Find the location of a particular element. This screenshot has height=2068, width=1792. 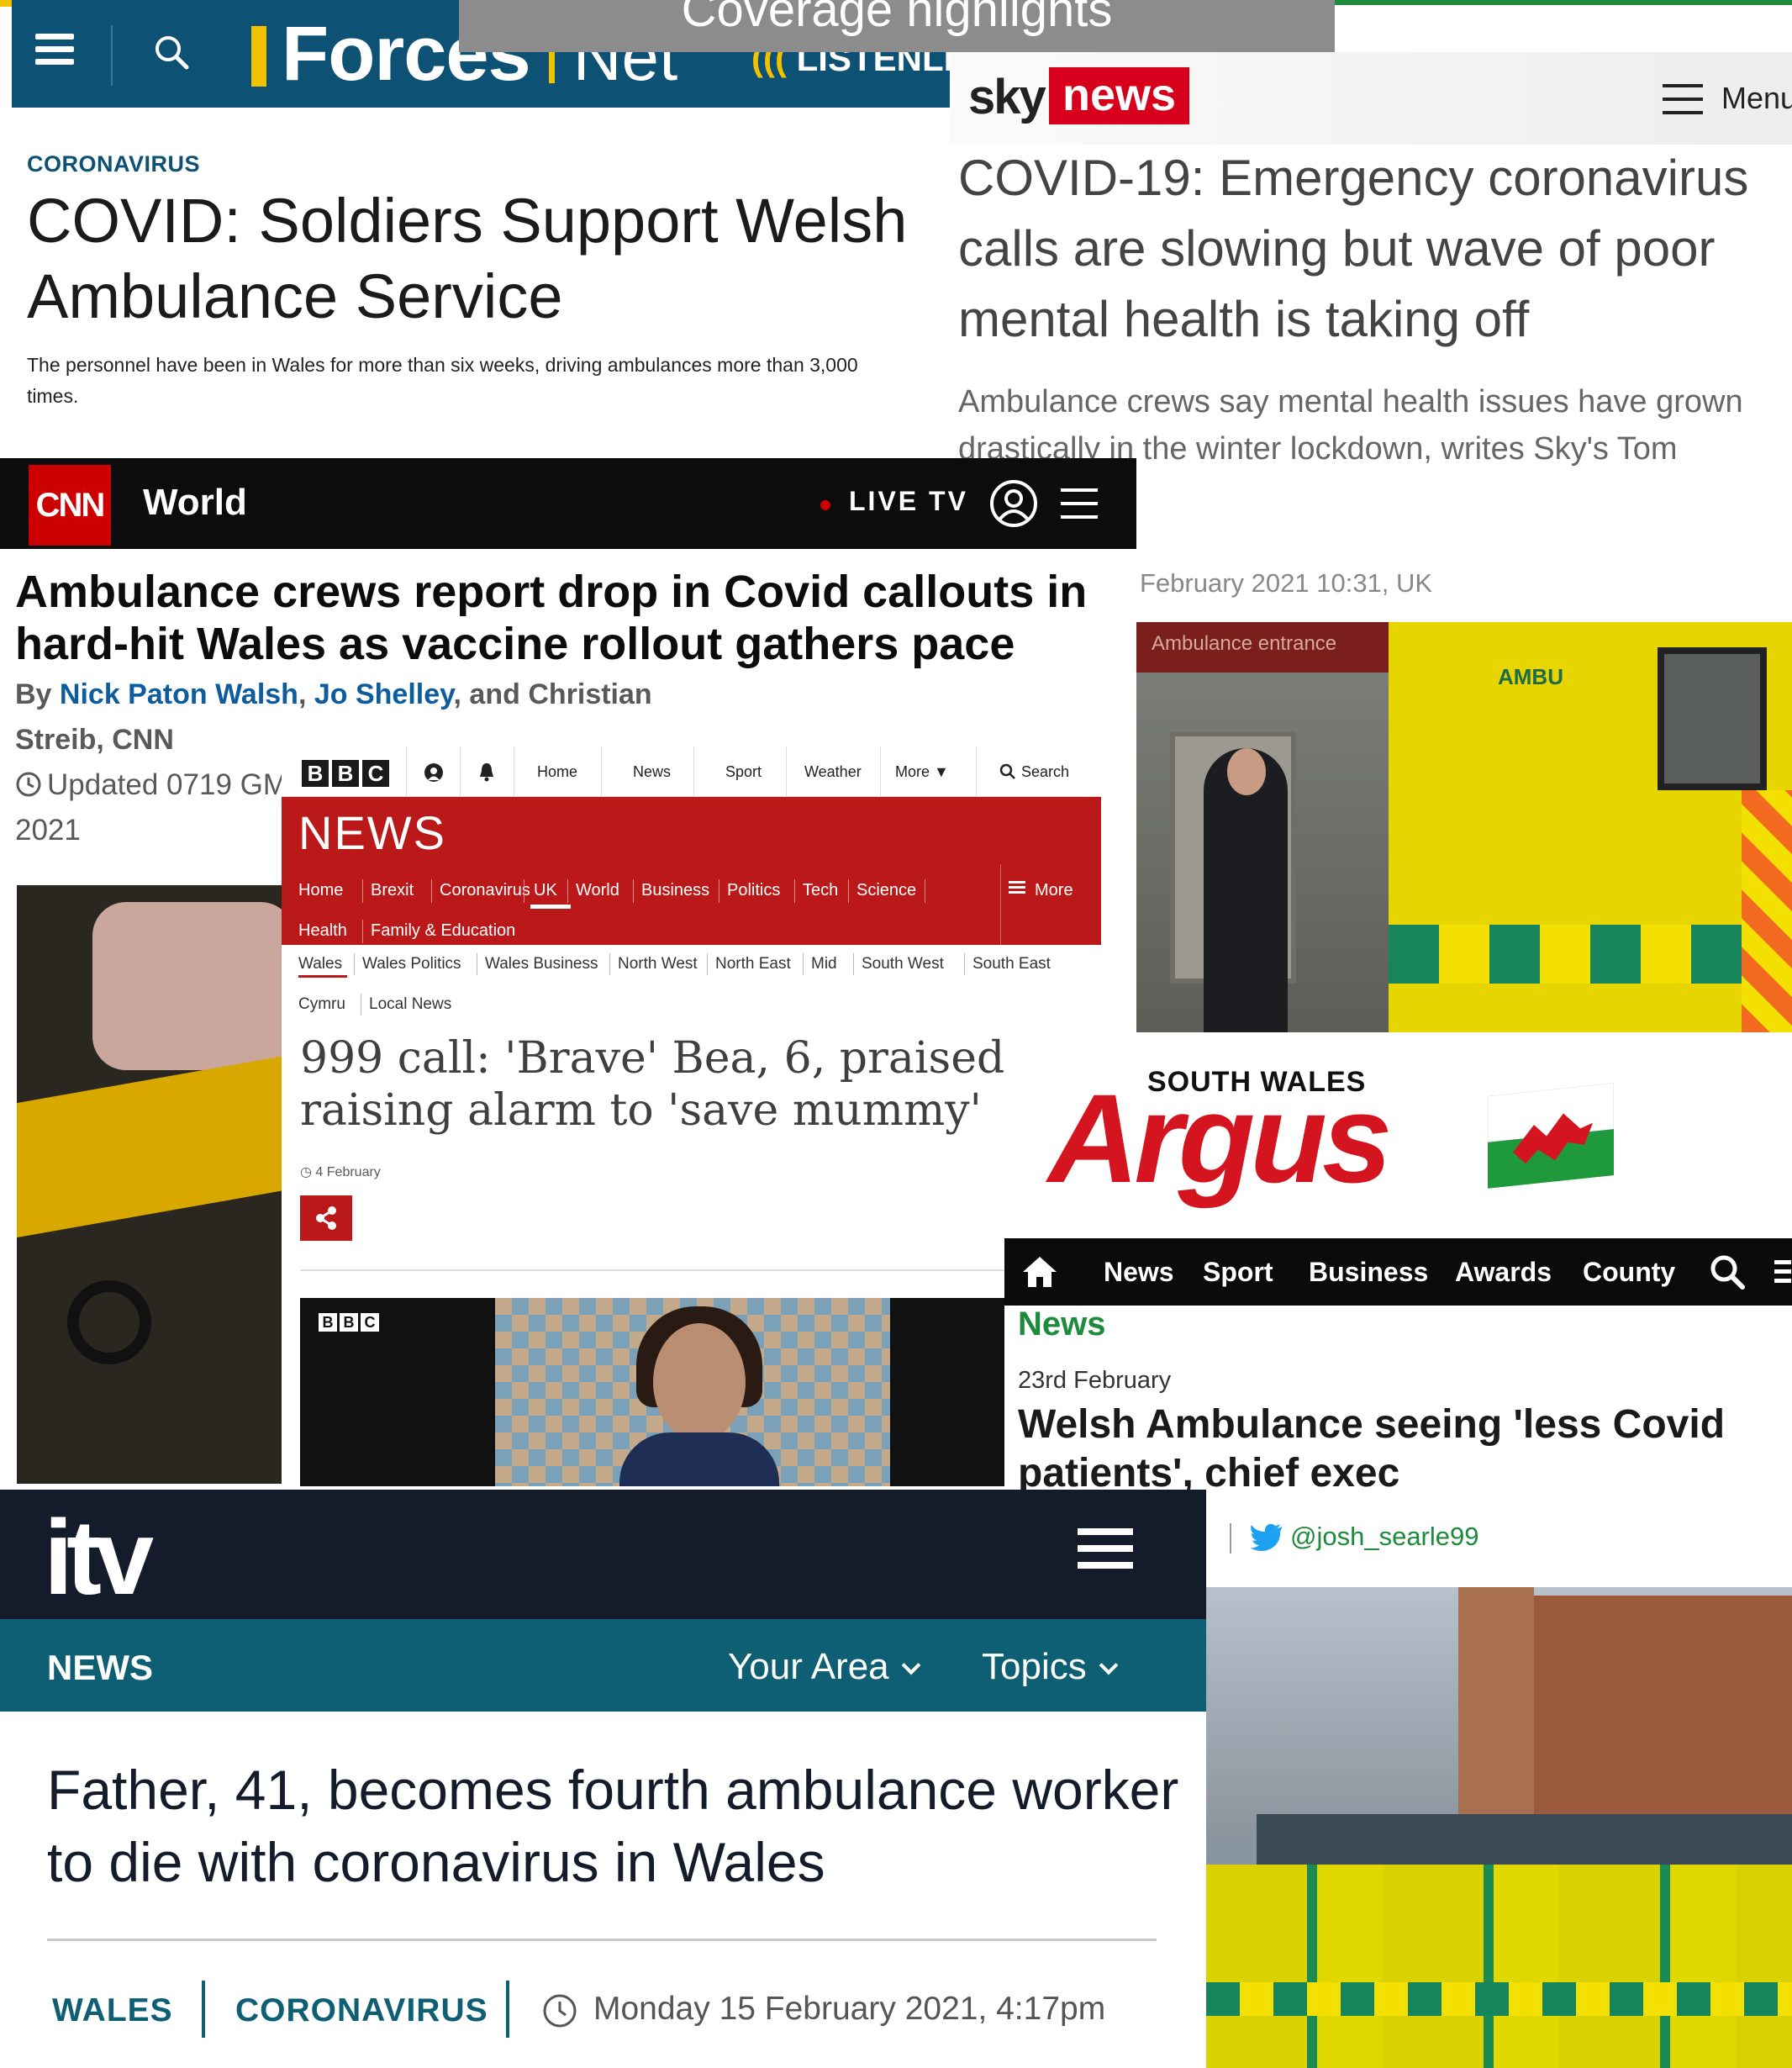

stretcher-frame is located at coordinates (155, 1145).